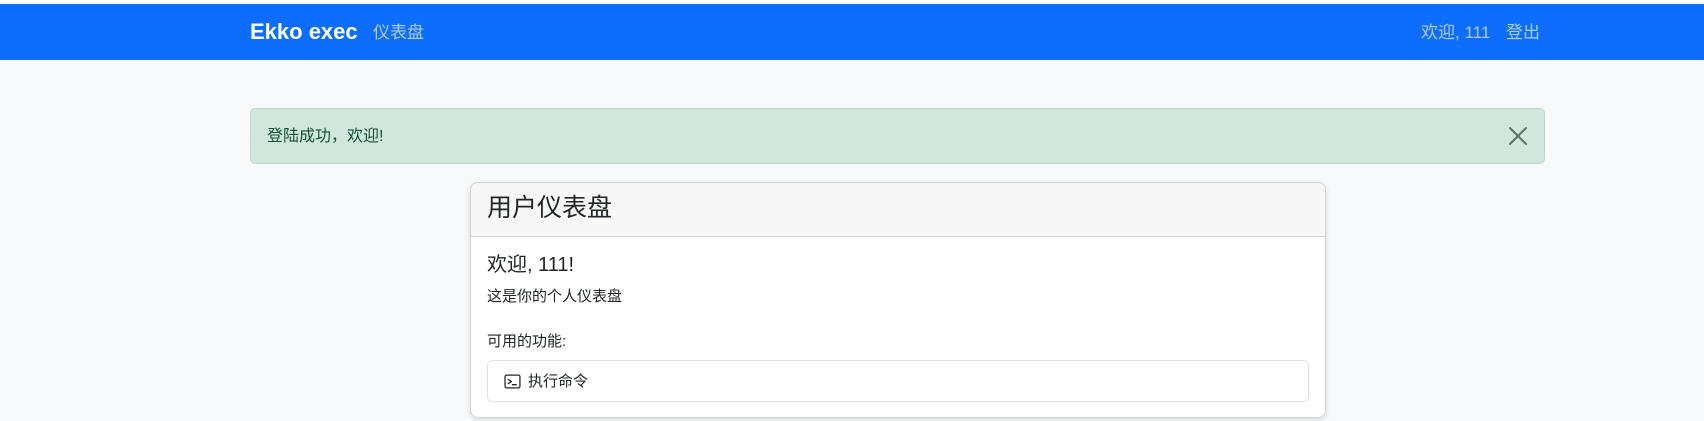 The width and height of the screenshot is (1704, 421). I want to click on navbar: Ekko exec 仪表盘 欢迎, 111 登出, so click(852, 32).